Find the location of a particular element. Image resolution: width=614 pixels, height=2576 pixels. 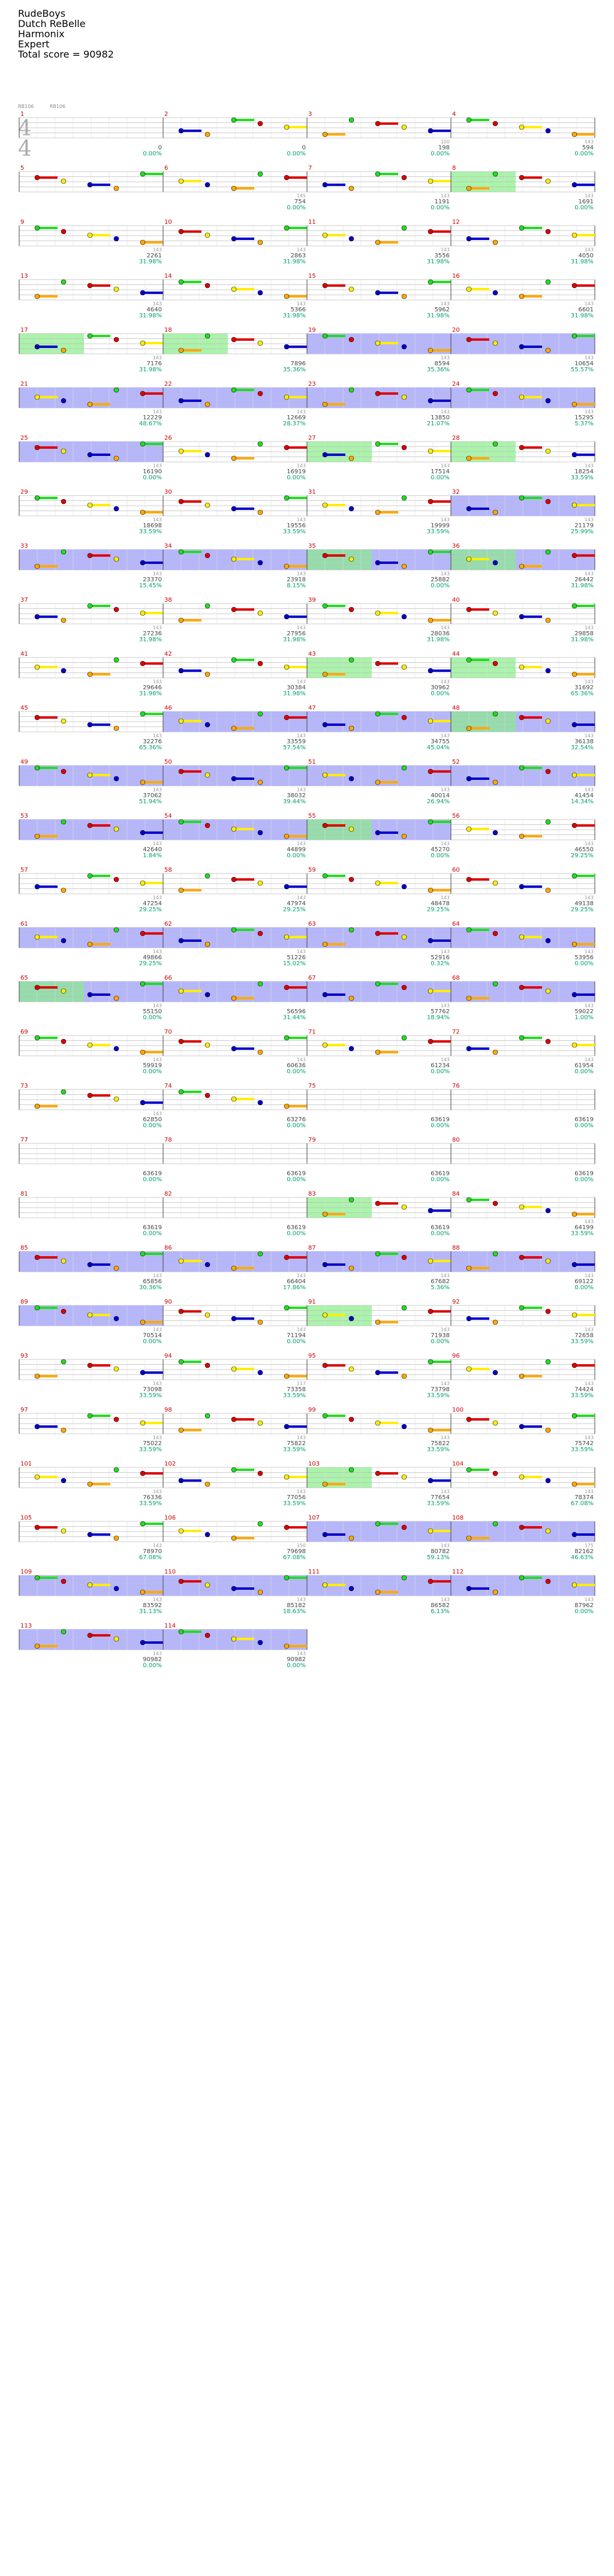

note-count: 150 is located at coordinates (301, 1546).